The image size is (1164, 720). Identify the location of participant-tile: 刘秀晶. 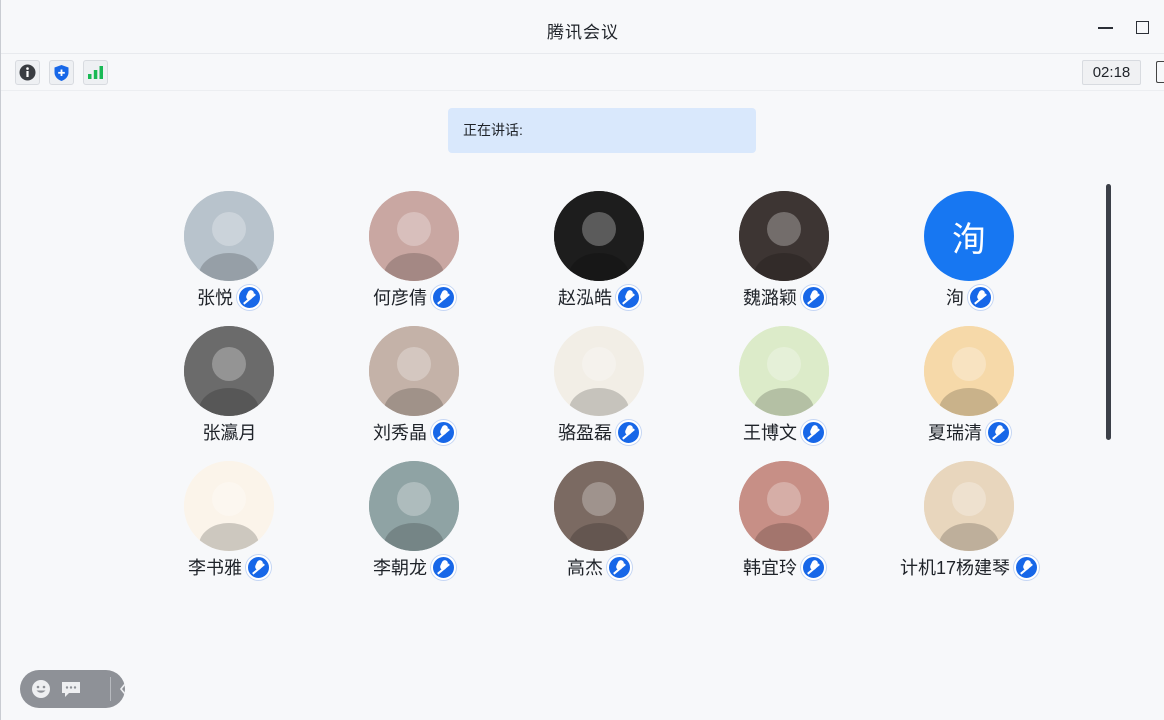
(414, 386).